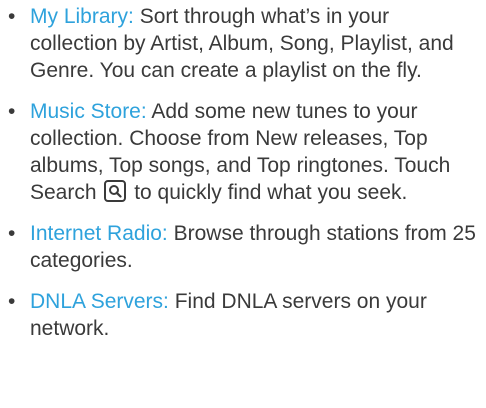 The height and width of the screenshot is (408, 486). I want to click on item-term: Music Store:, so click(88, 111).